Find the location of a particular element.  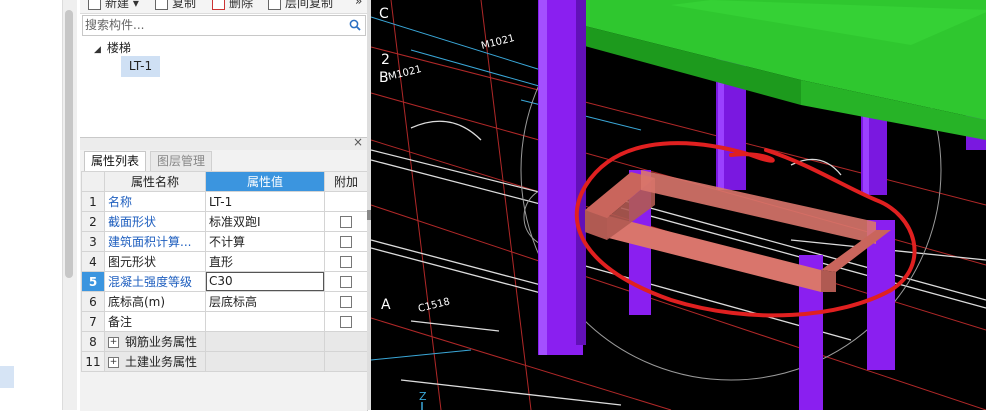

property-name: 混凝土强度等级 is located at coordinates (155, 281).